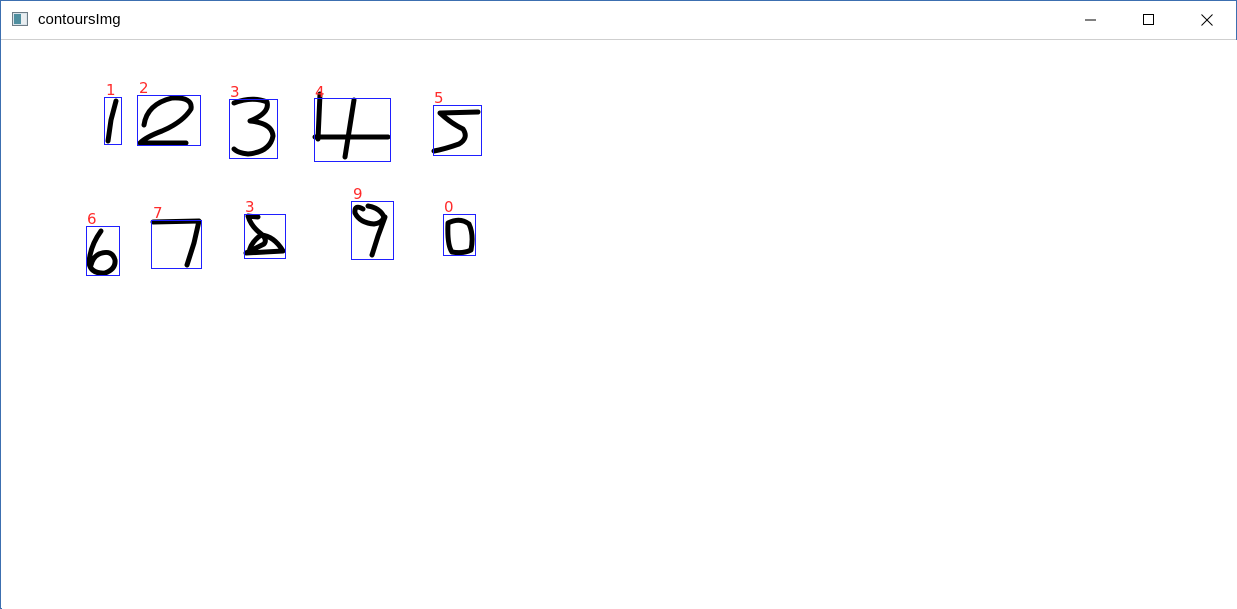 The image size is (1237, 609). What do you see at coordinates (79, 19) in the screenshot?
I see `window-title: contoursImg` at bounding box center [79, 19].